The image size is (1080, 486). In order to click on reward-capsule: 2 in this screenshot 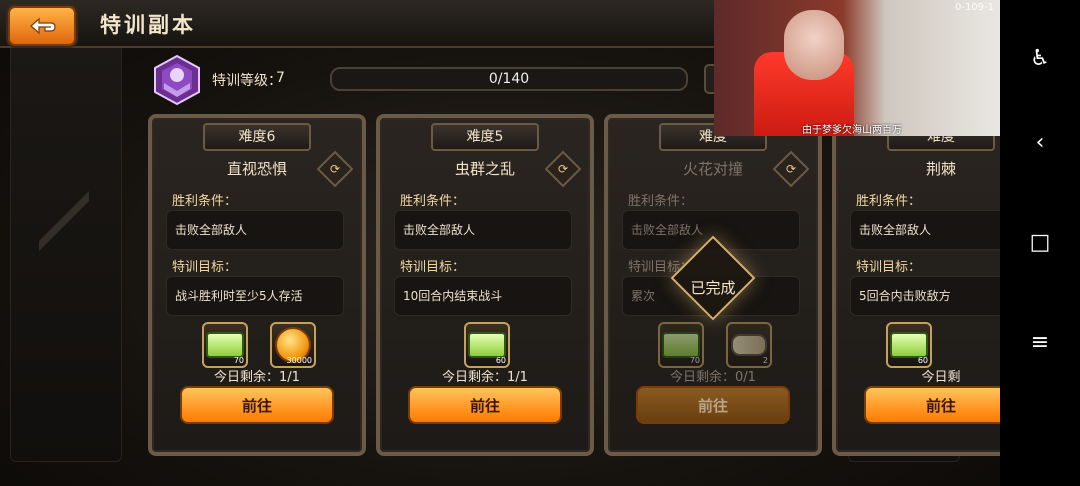, I will do `click(749, 345)`.